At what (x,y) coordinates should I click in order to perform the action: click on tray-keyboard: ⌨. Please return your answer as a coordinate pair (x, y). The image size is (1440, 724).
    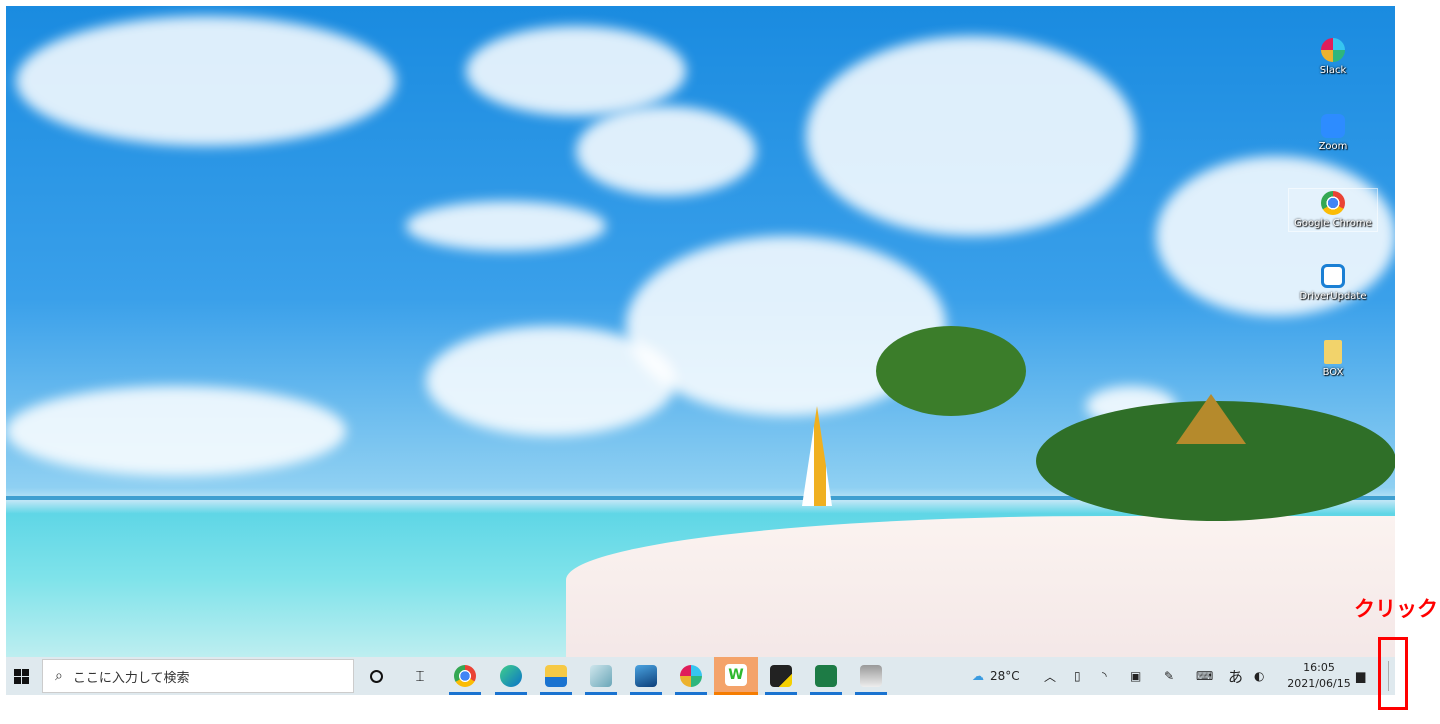
    Looking at the image, I should click on (1204, 676).